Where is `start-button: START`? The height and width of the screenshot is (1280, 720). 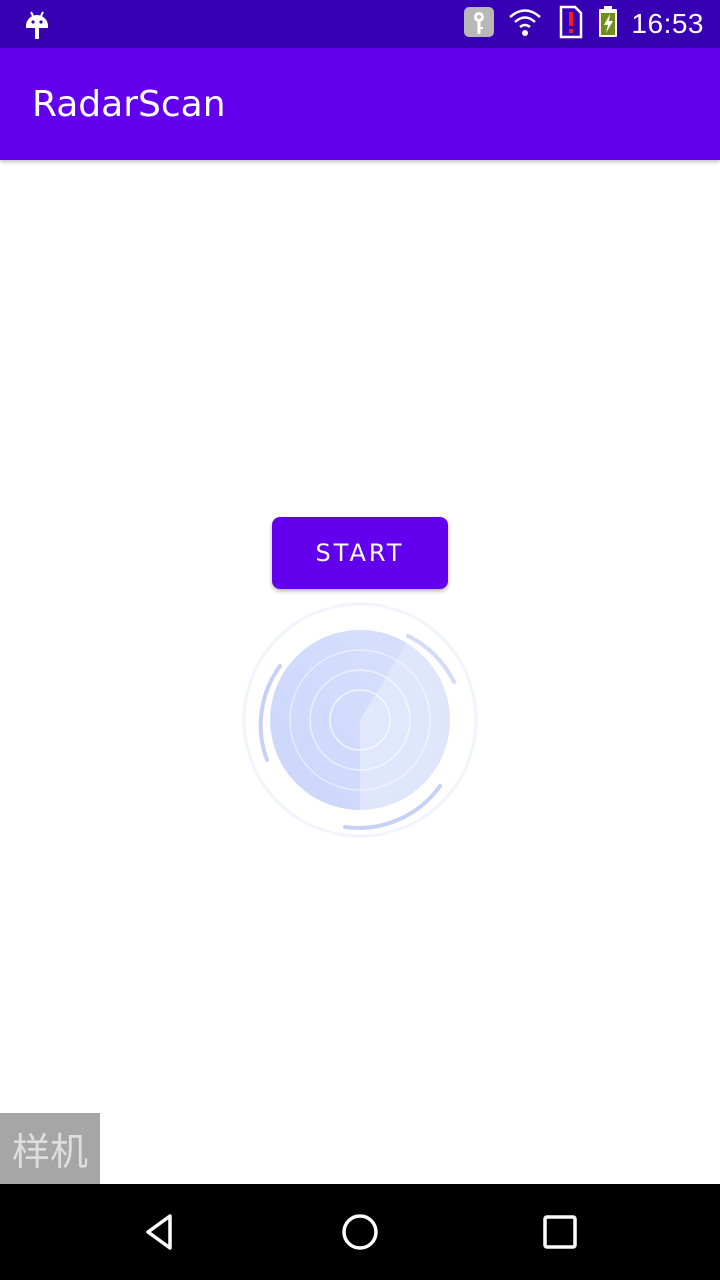 start-button: START is located at coordinates (360, 553).